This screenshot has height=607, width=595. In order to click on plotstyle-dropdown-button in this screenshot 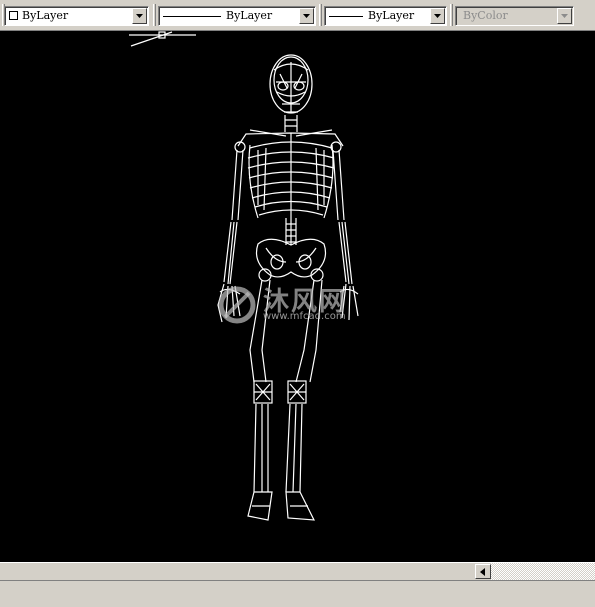, I will do `click(564, 16)`.